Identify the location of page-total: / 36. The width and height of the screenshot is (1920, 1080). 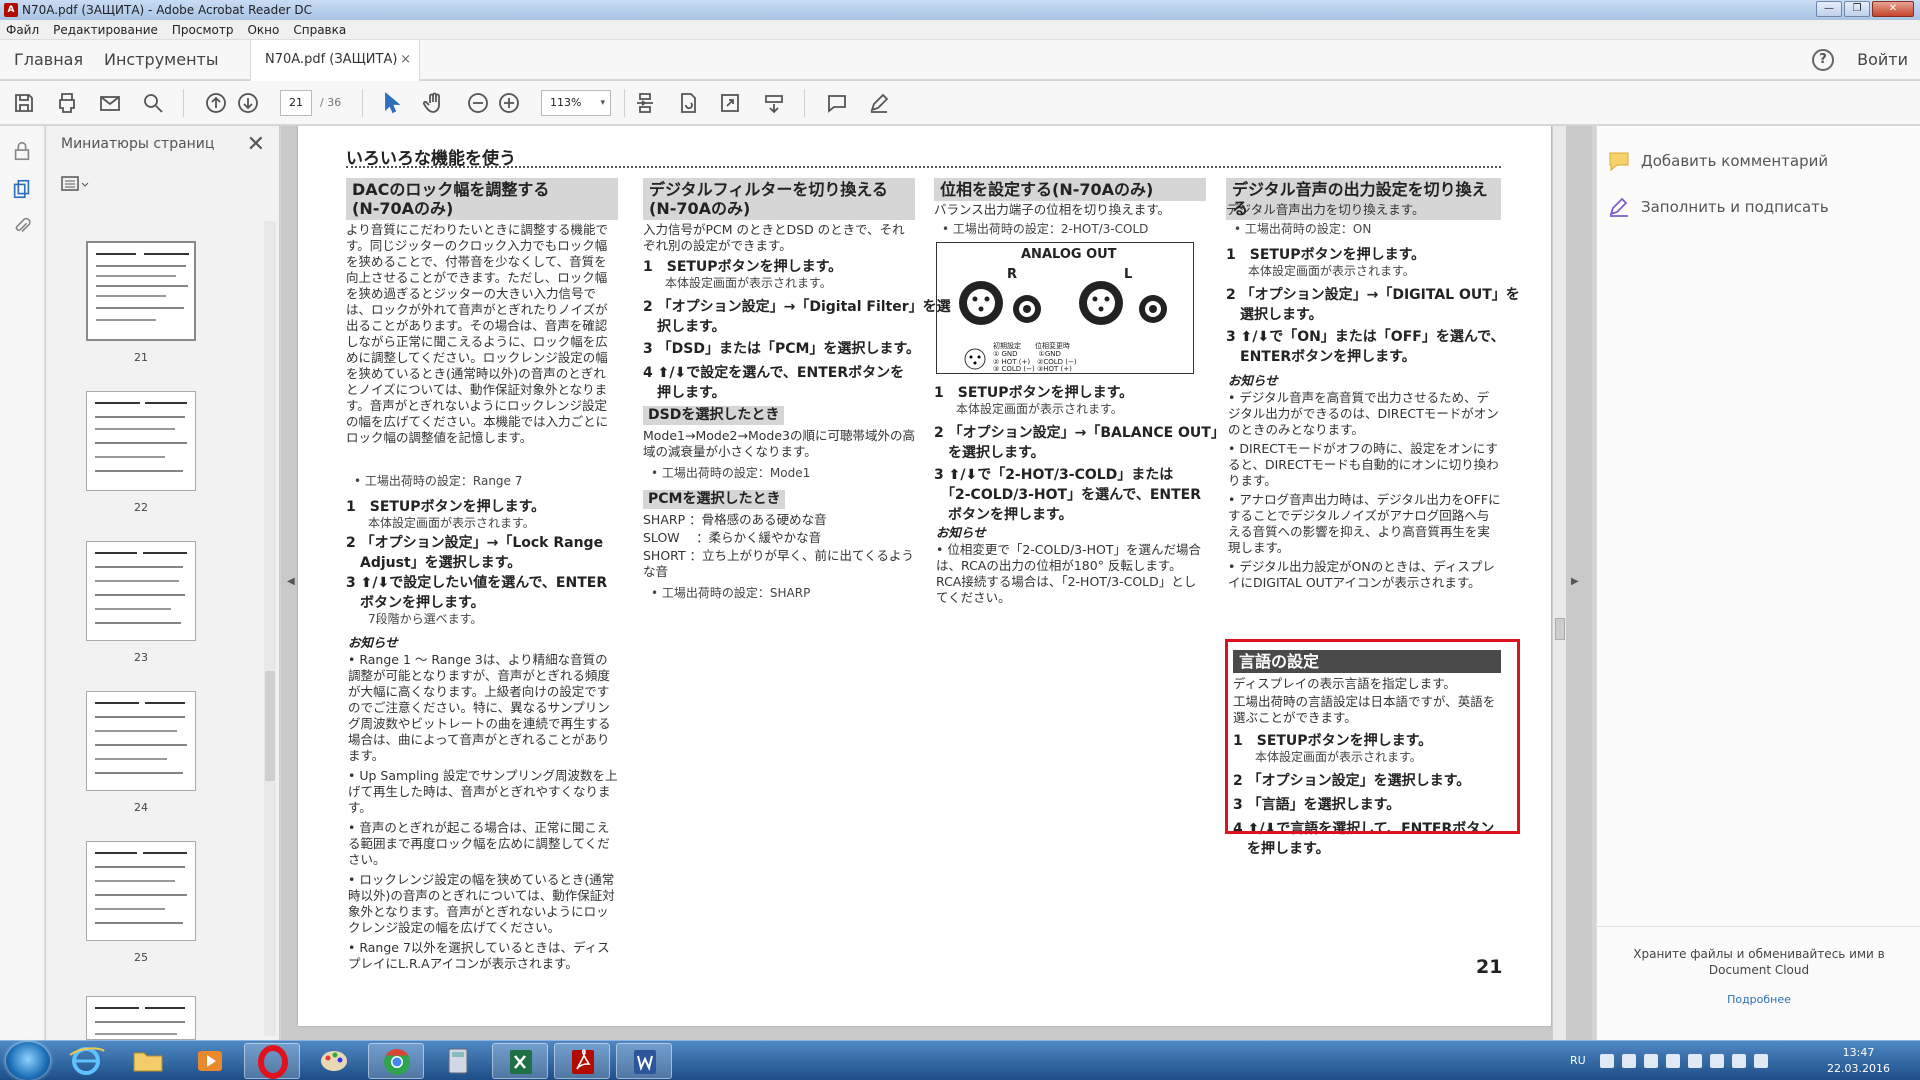
(331, 102).